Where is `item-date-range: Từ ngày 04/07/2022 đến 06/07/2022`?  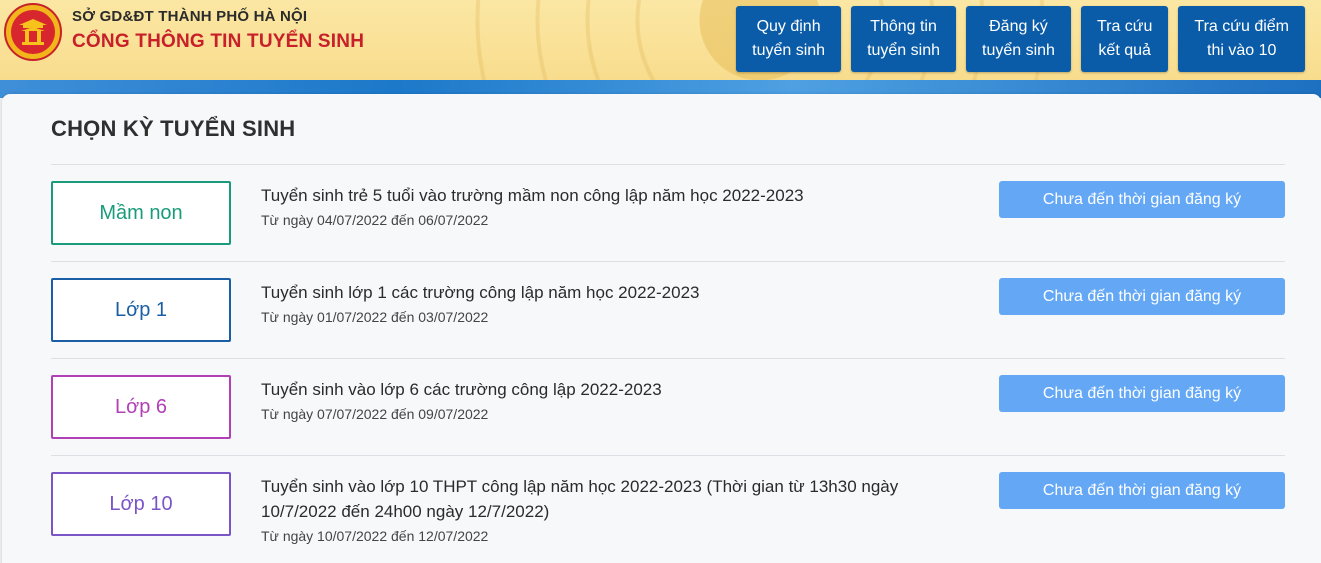
item-date-range: Từ ngày 04/07/2022 đến 06/07/2022 is located at coordinates (375, 220).